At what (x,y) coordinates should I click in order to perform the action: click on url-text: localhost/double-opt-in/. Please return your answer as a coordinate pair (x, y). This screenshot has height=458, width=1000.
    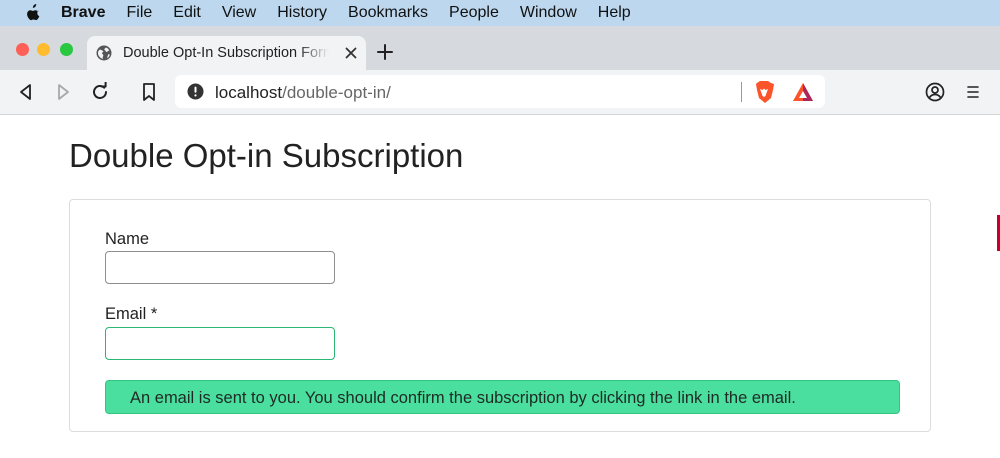
    Looking at the image, I should click on (303, 93).